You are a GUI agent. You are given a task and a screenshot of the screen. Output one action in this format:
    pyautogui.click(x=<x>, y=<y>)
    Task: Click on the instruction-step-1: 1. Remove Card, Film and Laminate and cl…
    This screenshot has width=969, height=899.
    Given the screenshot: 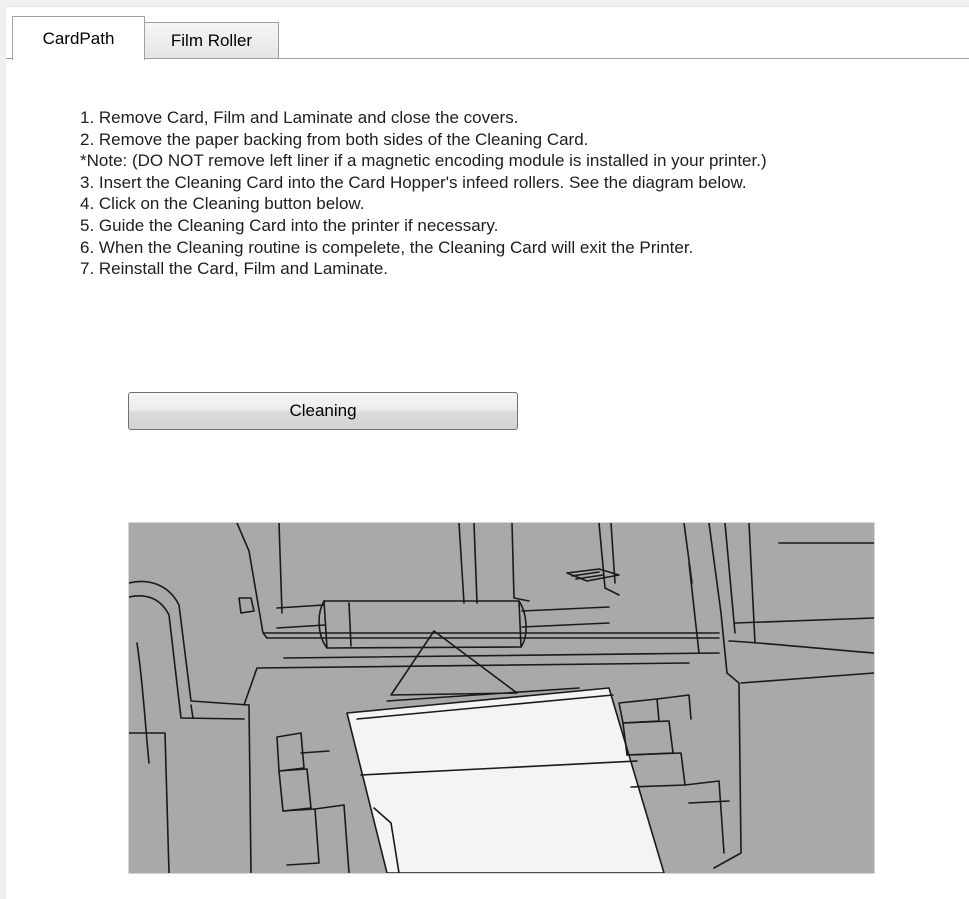 What is the action you would take?
    pyautogui.click(x=299, y=117)
    